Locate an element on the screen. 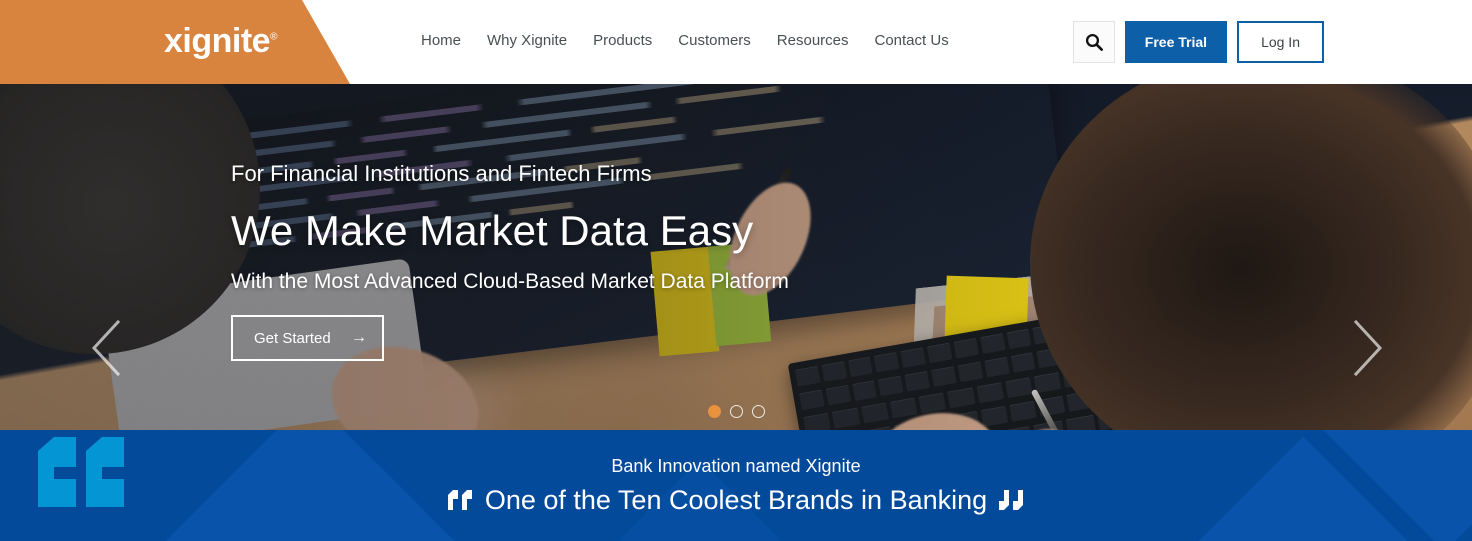  quote-close-icon is located at coordinates (1011, 500).